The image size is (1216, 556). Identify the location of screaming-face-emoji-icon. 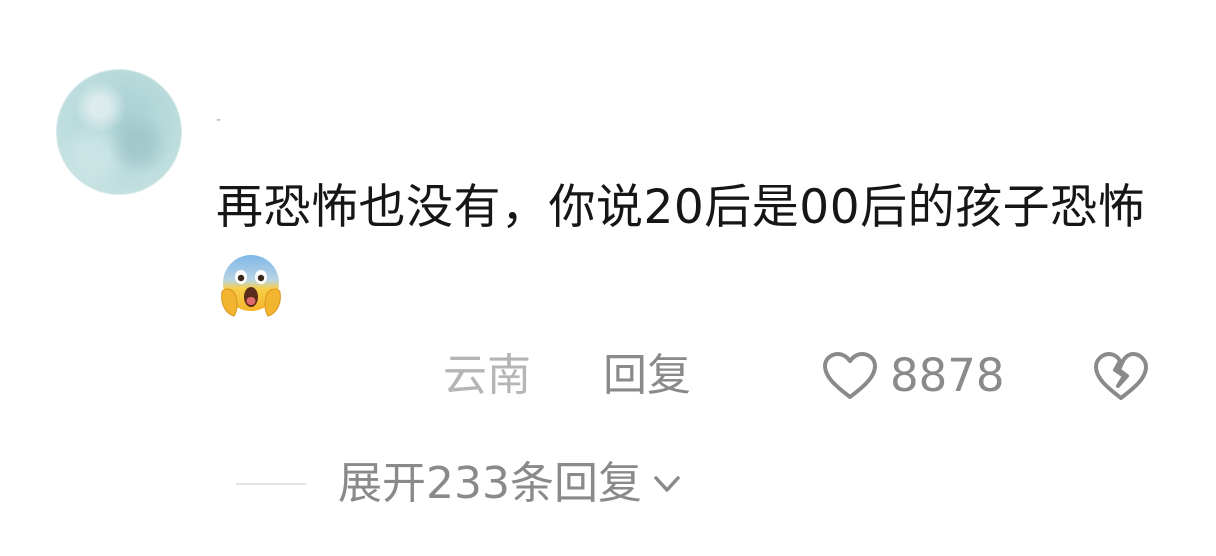
(251, 286).